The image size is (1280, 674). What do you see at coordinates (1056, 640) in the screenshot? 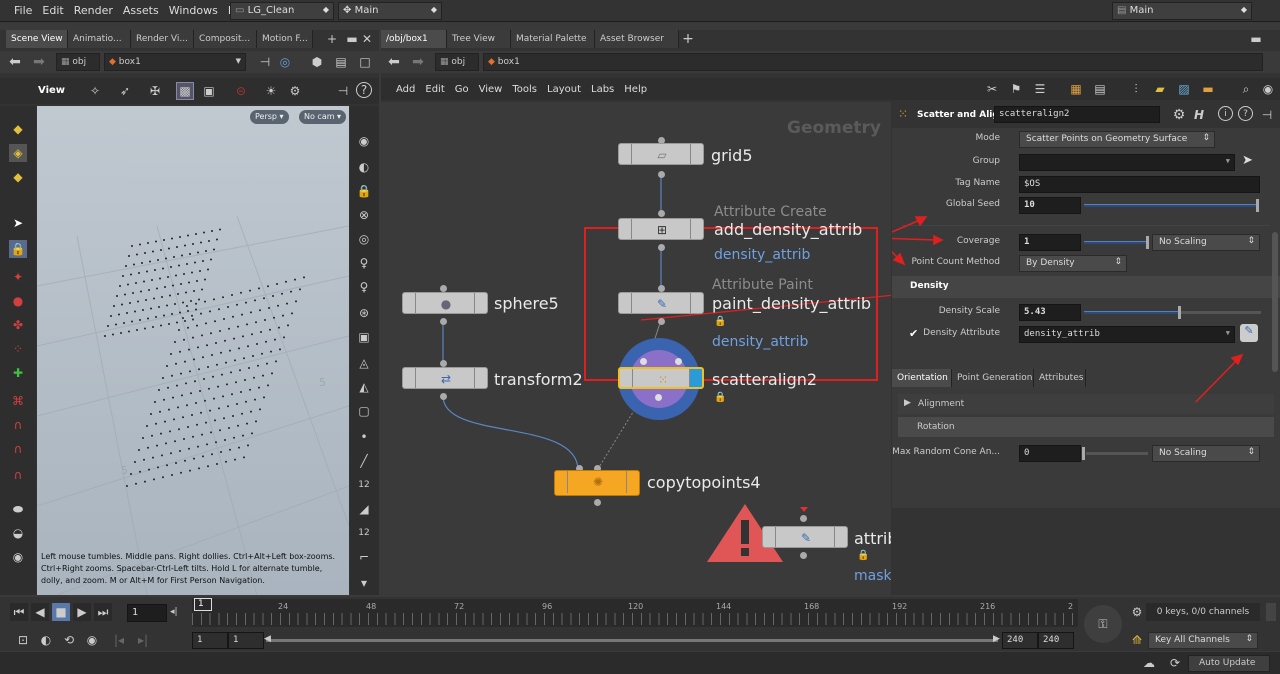
I see `end-frame-field: 240` at bounding box center [1056, 640].